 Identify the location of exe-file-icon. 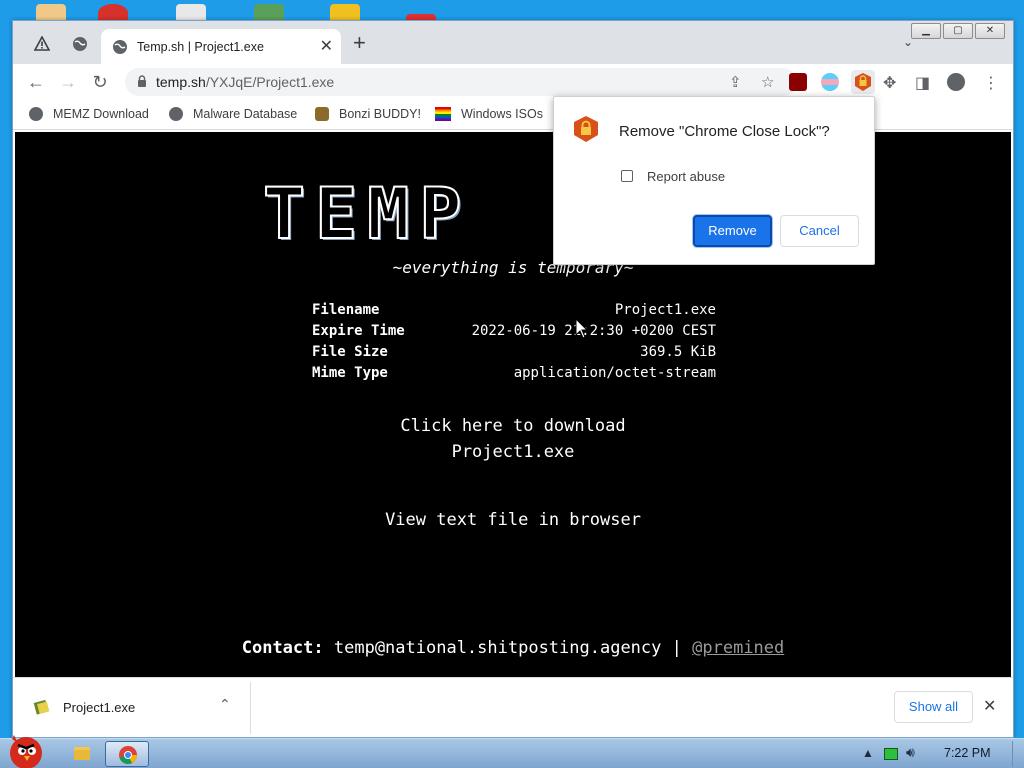
(41, 707).